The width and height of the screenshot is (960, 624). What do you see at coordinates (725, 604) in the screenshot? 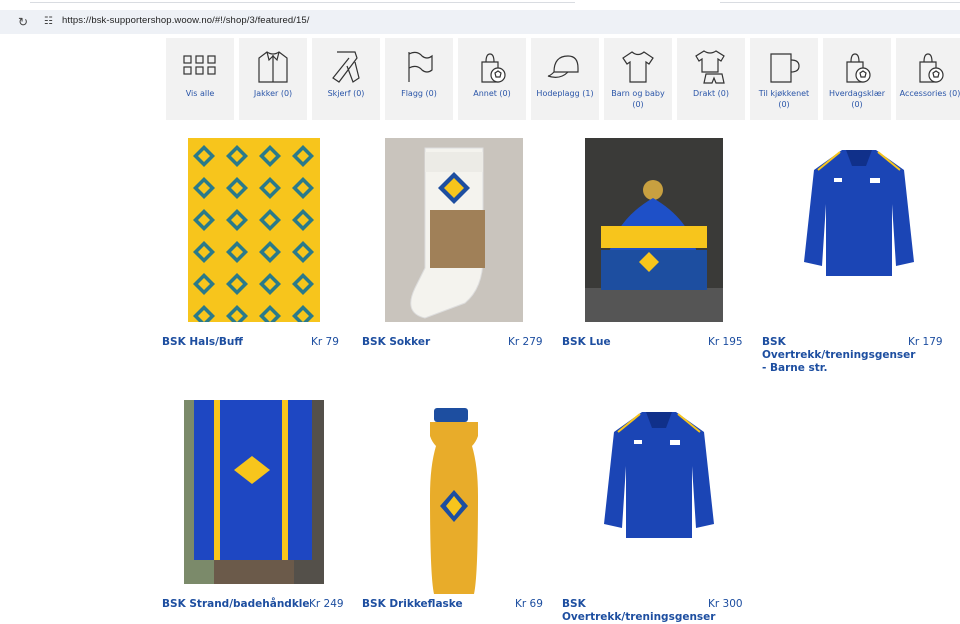
I see `product-price: Kr 300` at bounding box center [725, 604].